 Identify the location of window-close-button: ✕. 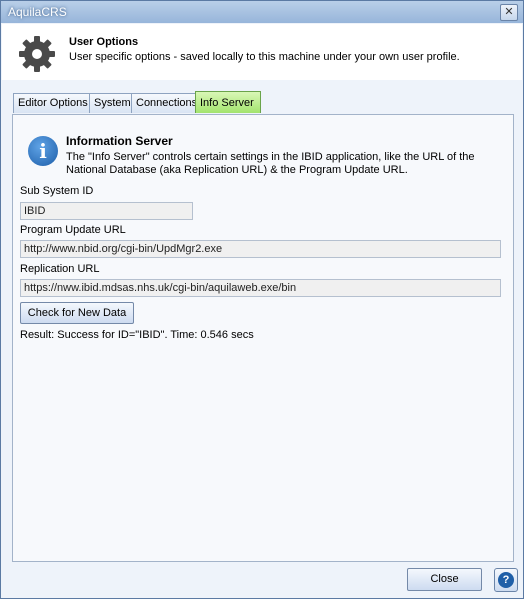
(509, 12).